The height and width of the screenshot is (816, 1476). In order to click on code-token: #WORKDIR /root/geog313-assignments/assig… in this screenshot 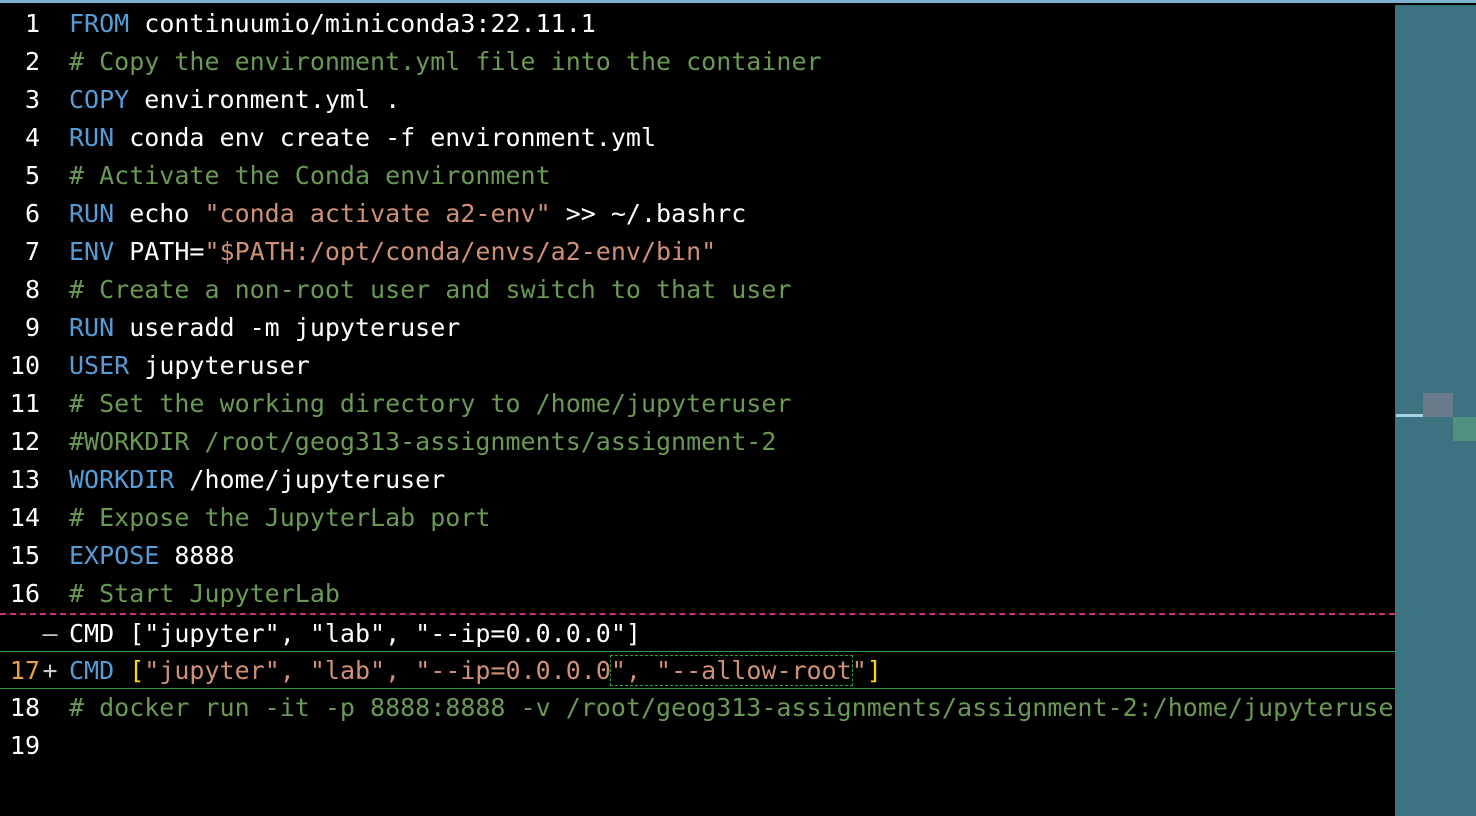, I will do `click(423, 441)`.